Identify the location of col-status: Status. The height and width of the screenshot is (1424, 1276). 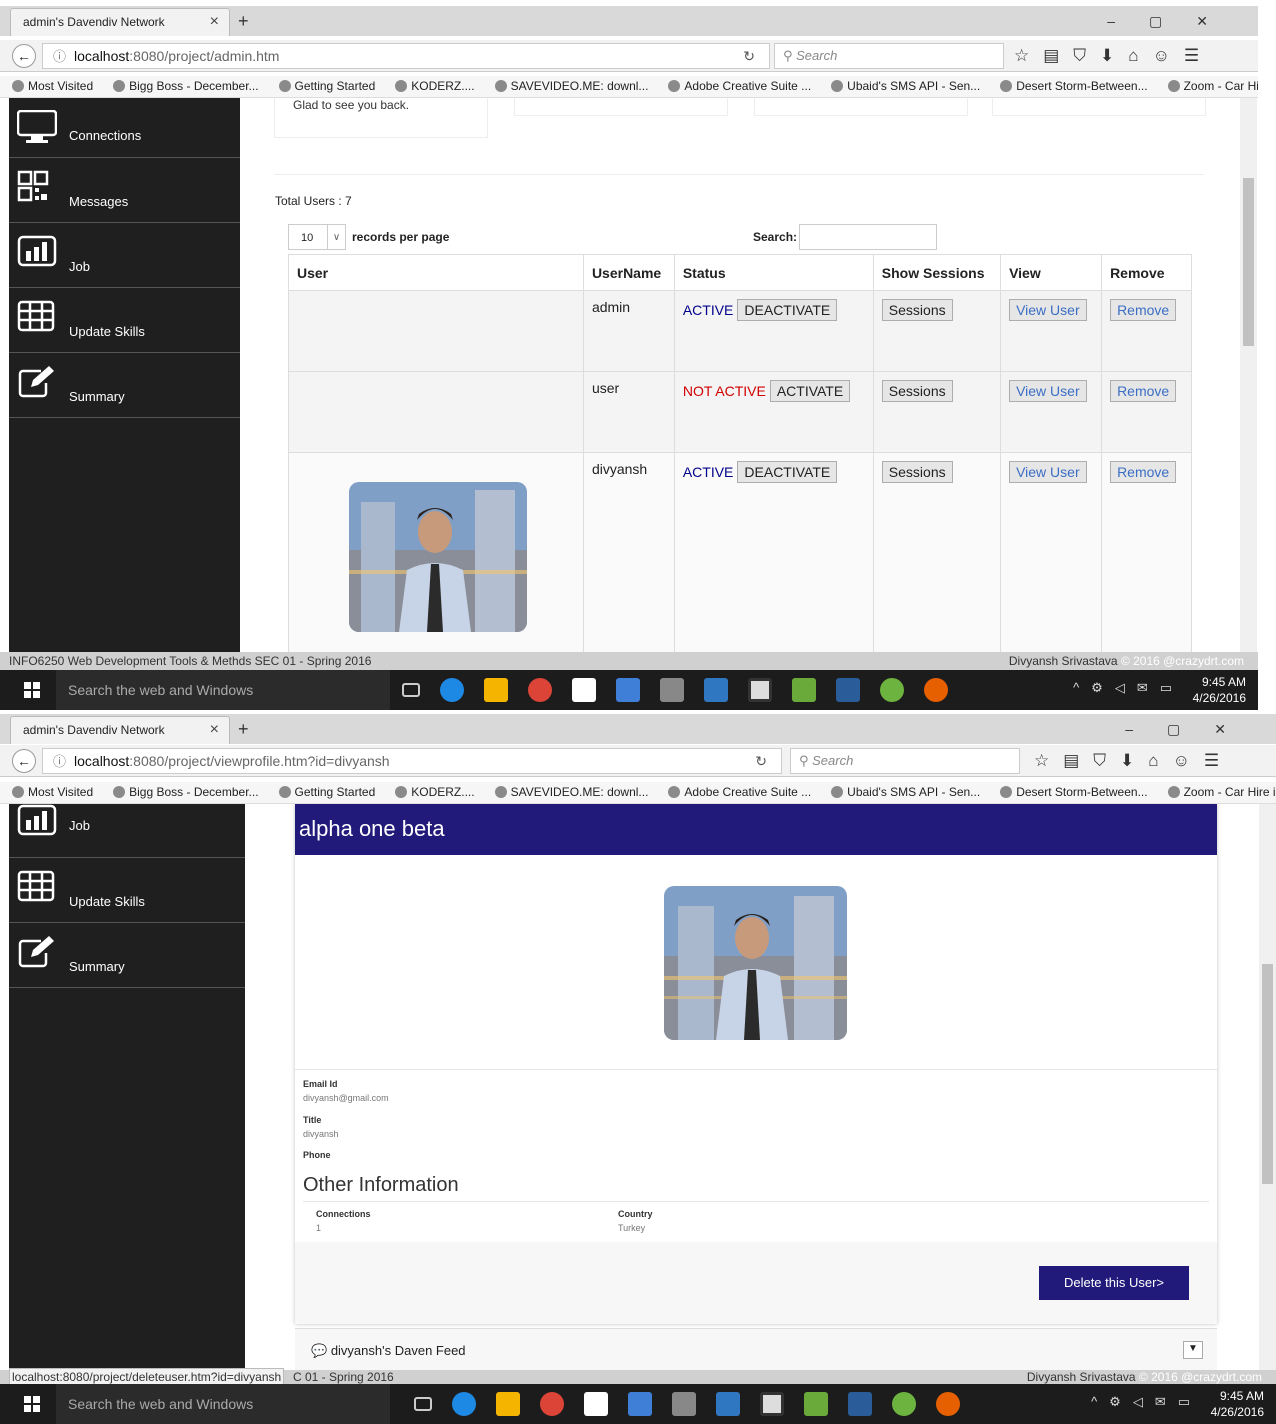
(773, 272).